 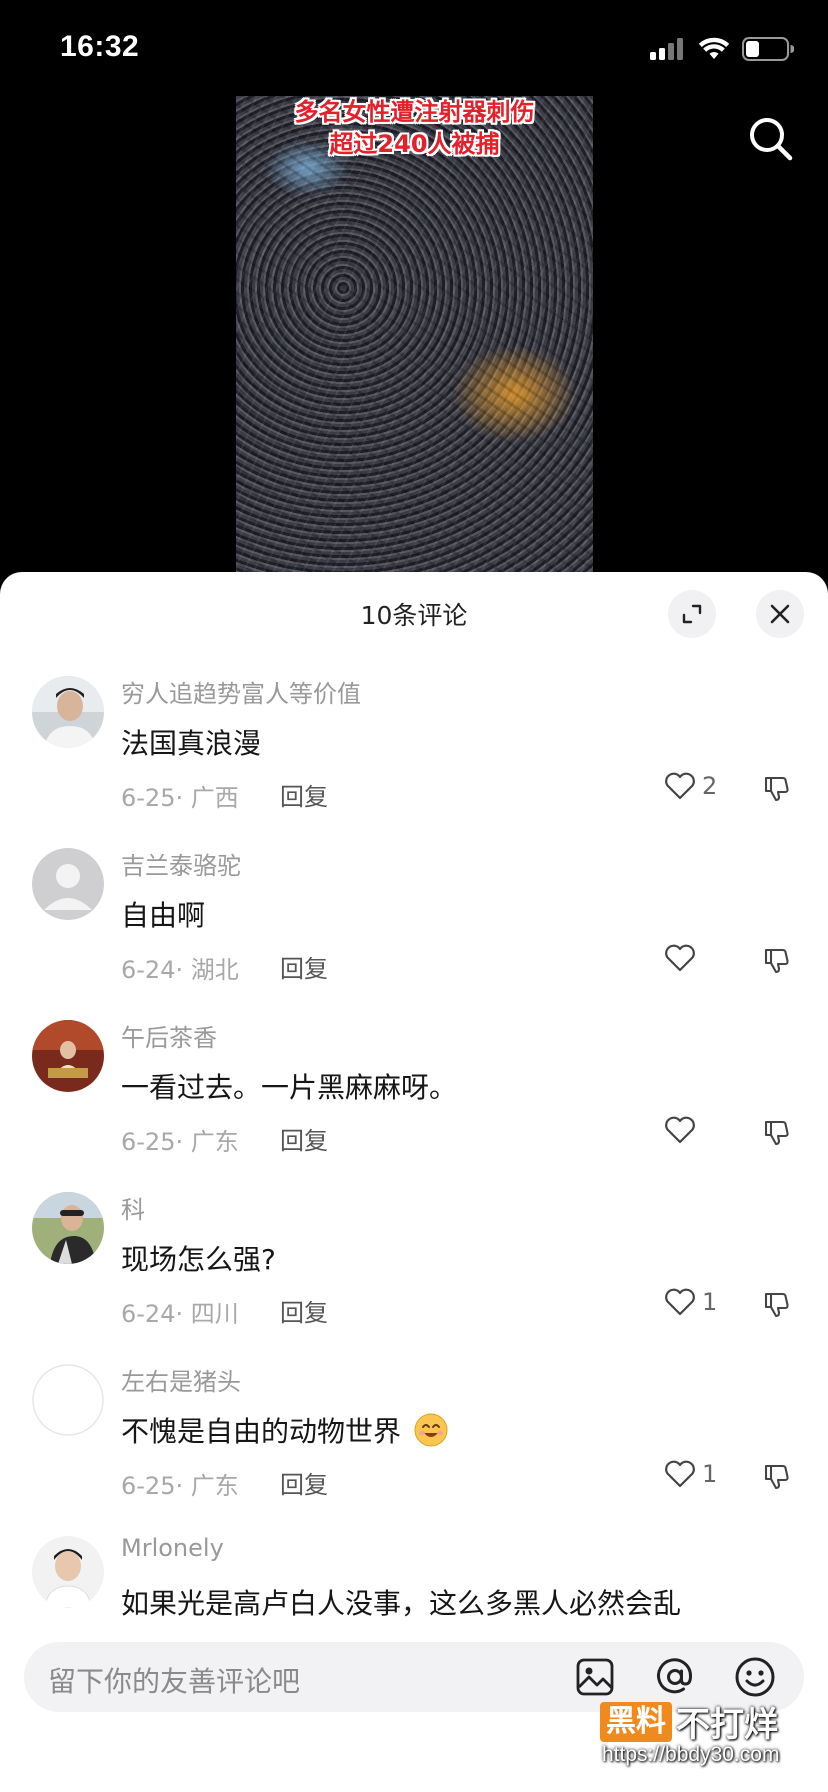 I want to click on video-crowd-image, so click(x=414, y=336).